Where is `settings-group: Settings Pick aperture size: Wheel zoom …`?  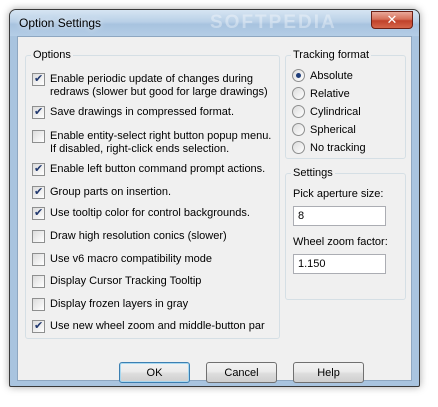
settings-group: Settings Pick aperture size: Wheel zoom … is located at coordinates (345, 233).